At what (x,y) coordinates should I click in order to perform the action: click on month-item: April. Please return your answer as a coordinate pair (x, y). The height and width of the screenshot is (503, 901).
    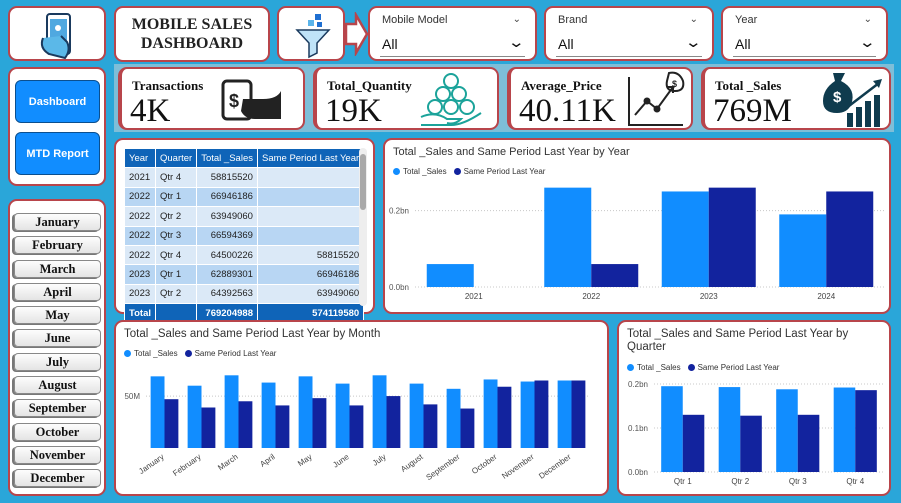
    Looking at the image, I should click on (57, 292).